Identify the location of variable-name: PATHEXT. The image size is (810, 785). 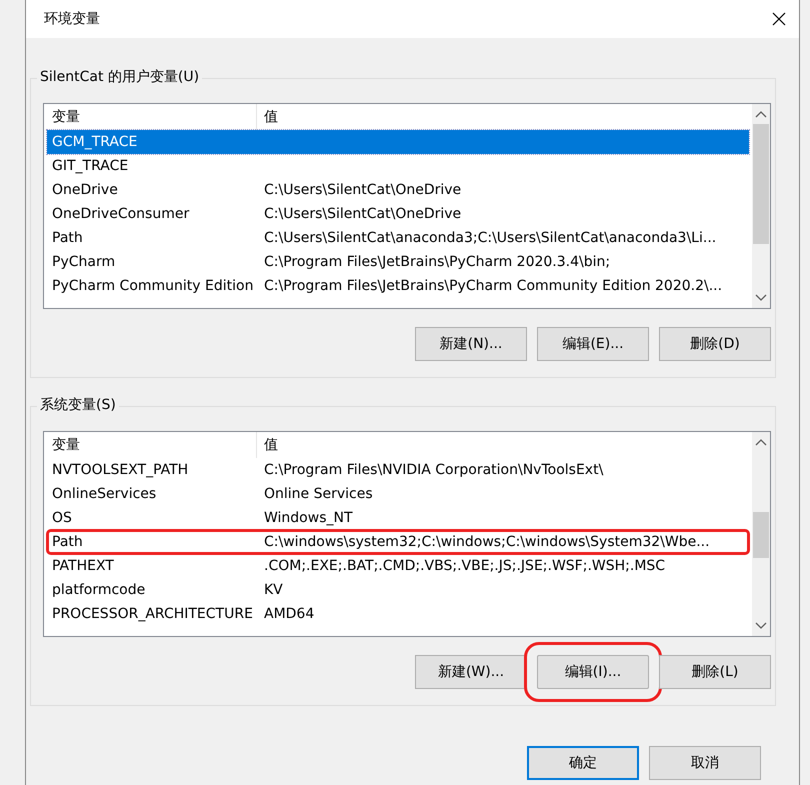
(83, 566).